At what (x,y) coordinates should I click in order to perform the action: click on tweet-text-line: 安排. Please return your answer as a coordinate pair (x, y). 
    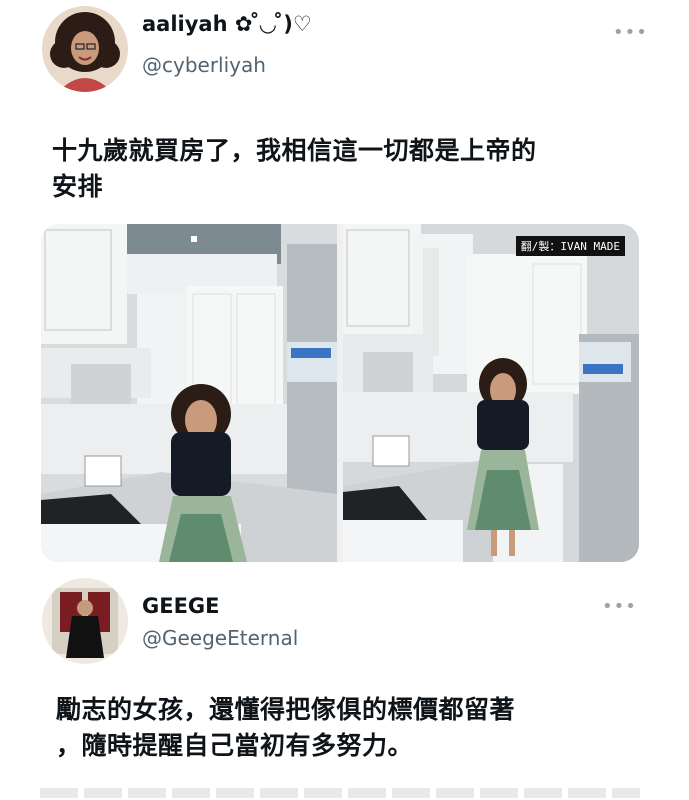
    Looking at the image, I should click on (78, 186).